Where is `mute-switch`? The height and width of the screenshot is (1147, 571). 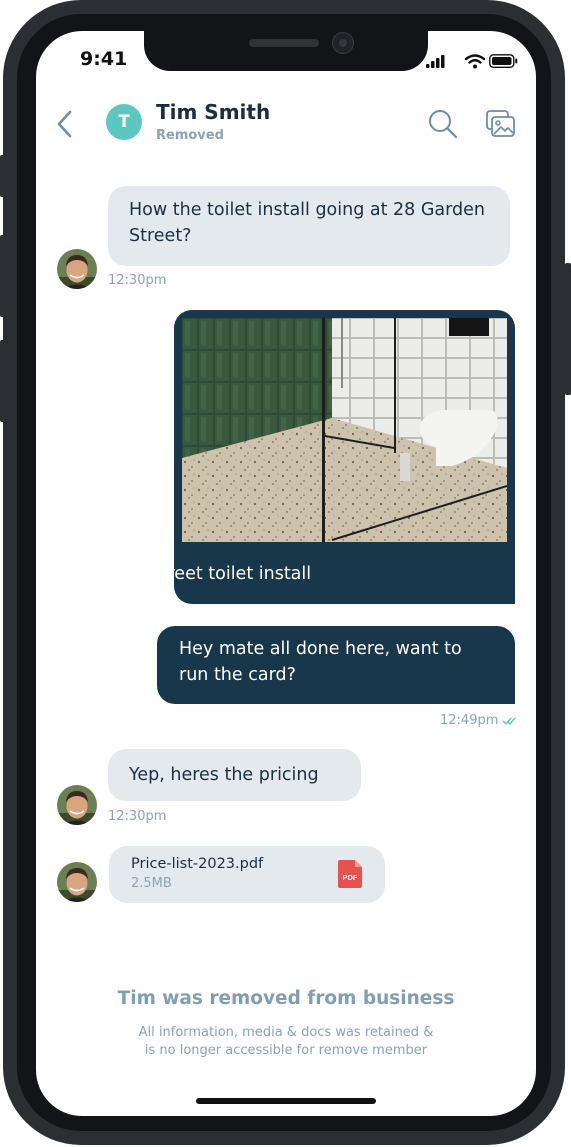
mute-switch is located at coordinates (3, 176).